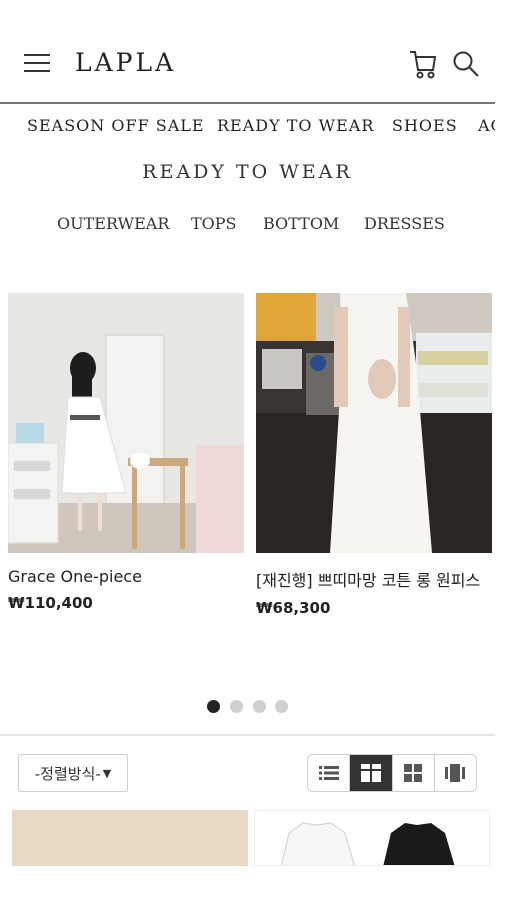  Describe the element at coordinates (37, 64) in the screenshot. I see `hamburger-menu-icon` at that location.